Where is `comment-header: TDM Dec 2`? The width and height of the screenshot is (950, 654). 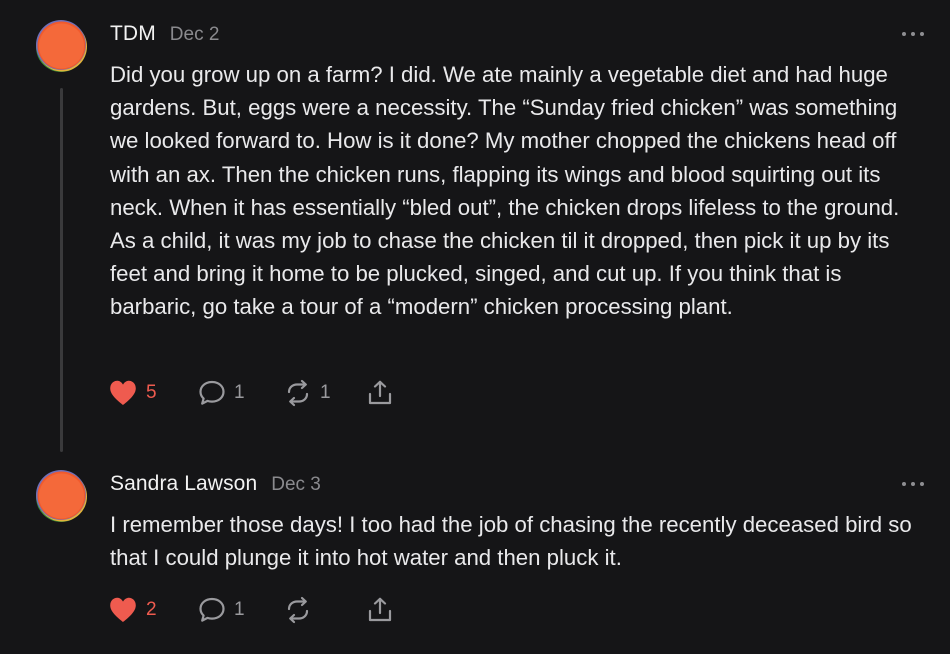 comment-header: TDM Dec 2 is located at coordinates (164, 35).